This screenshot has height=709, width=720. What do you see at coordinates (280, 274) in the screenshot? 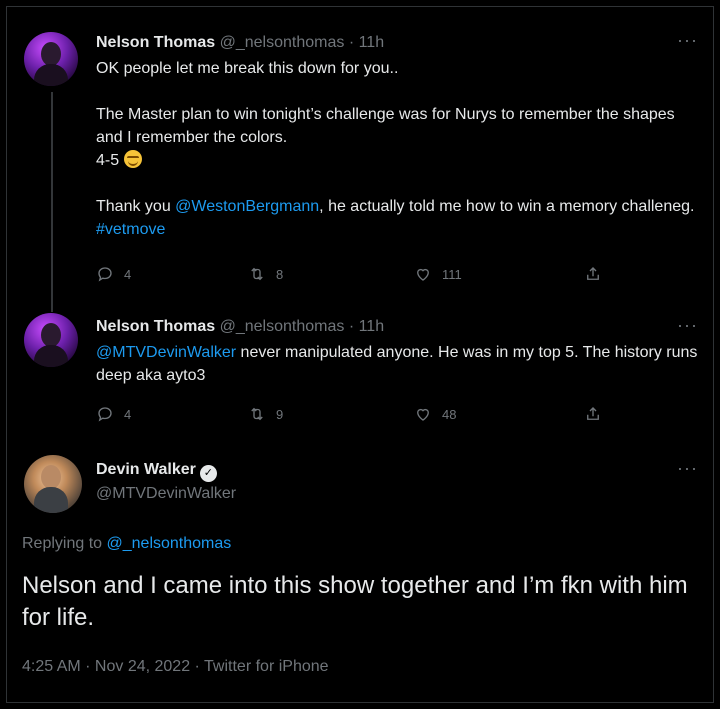
I see `retweet-count: 8` at bounding box center [280, 274].